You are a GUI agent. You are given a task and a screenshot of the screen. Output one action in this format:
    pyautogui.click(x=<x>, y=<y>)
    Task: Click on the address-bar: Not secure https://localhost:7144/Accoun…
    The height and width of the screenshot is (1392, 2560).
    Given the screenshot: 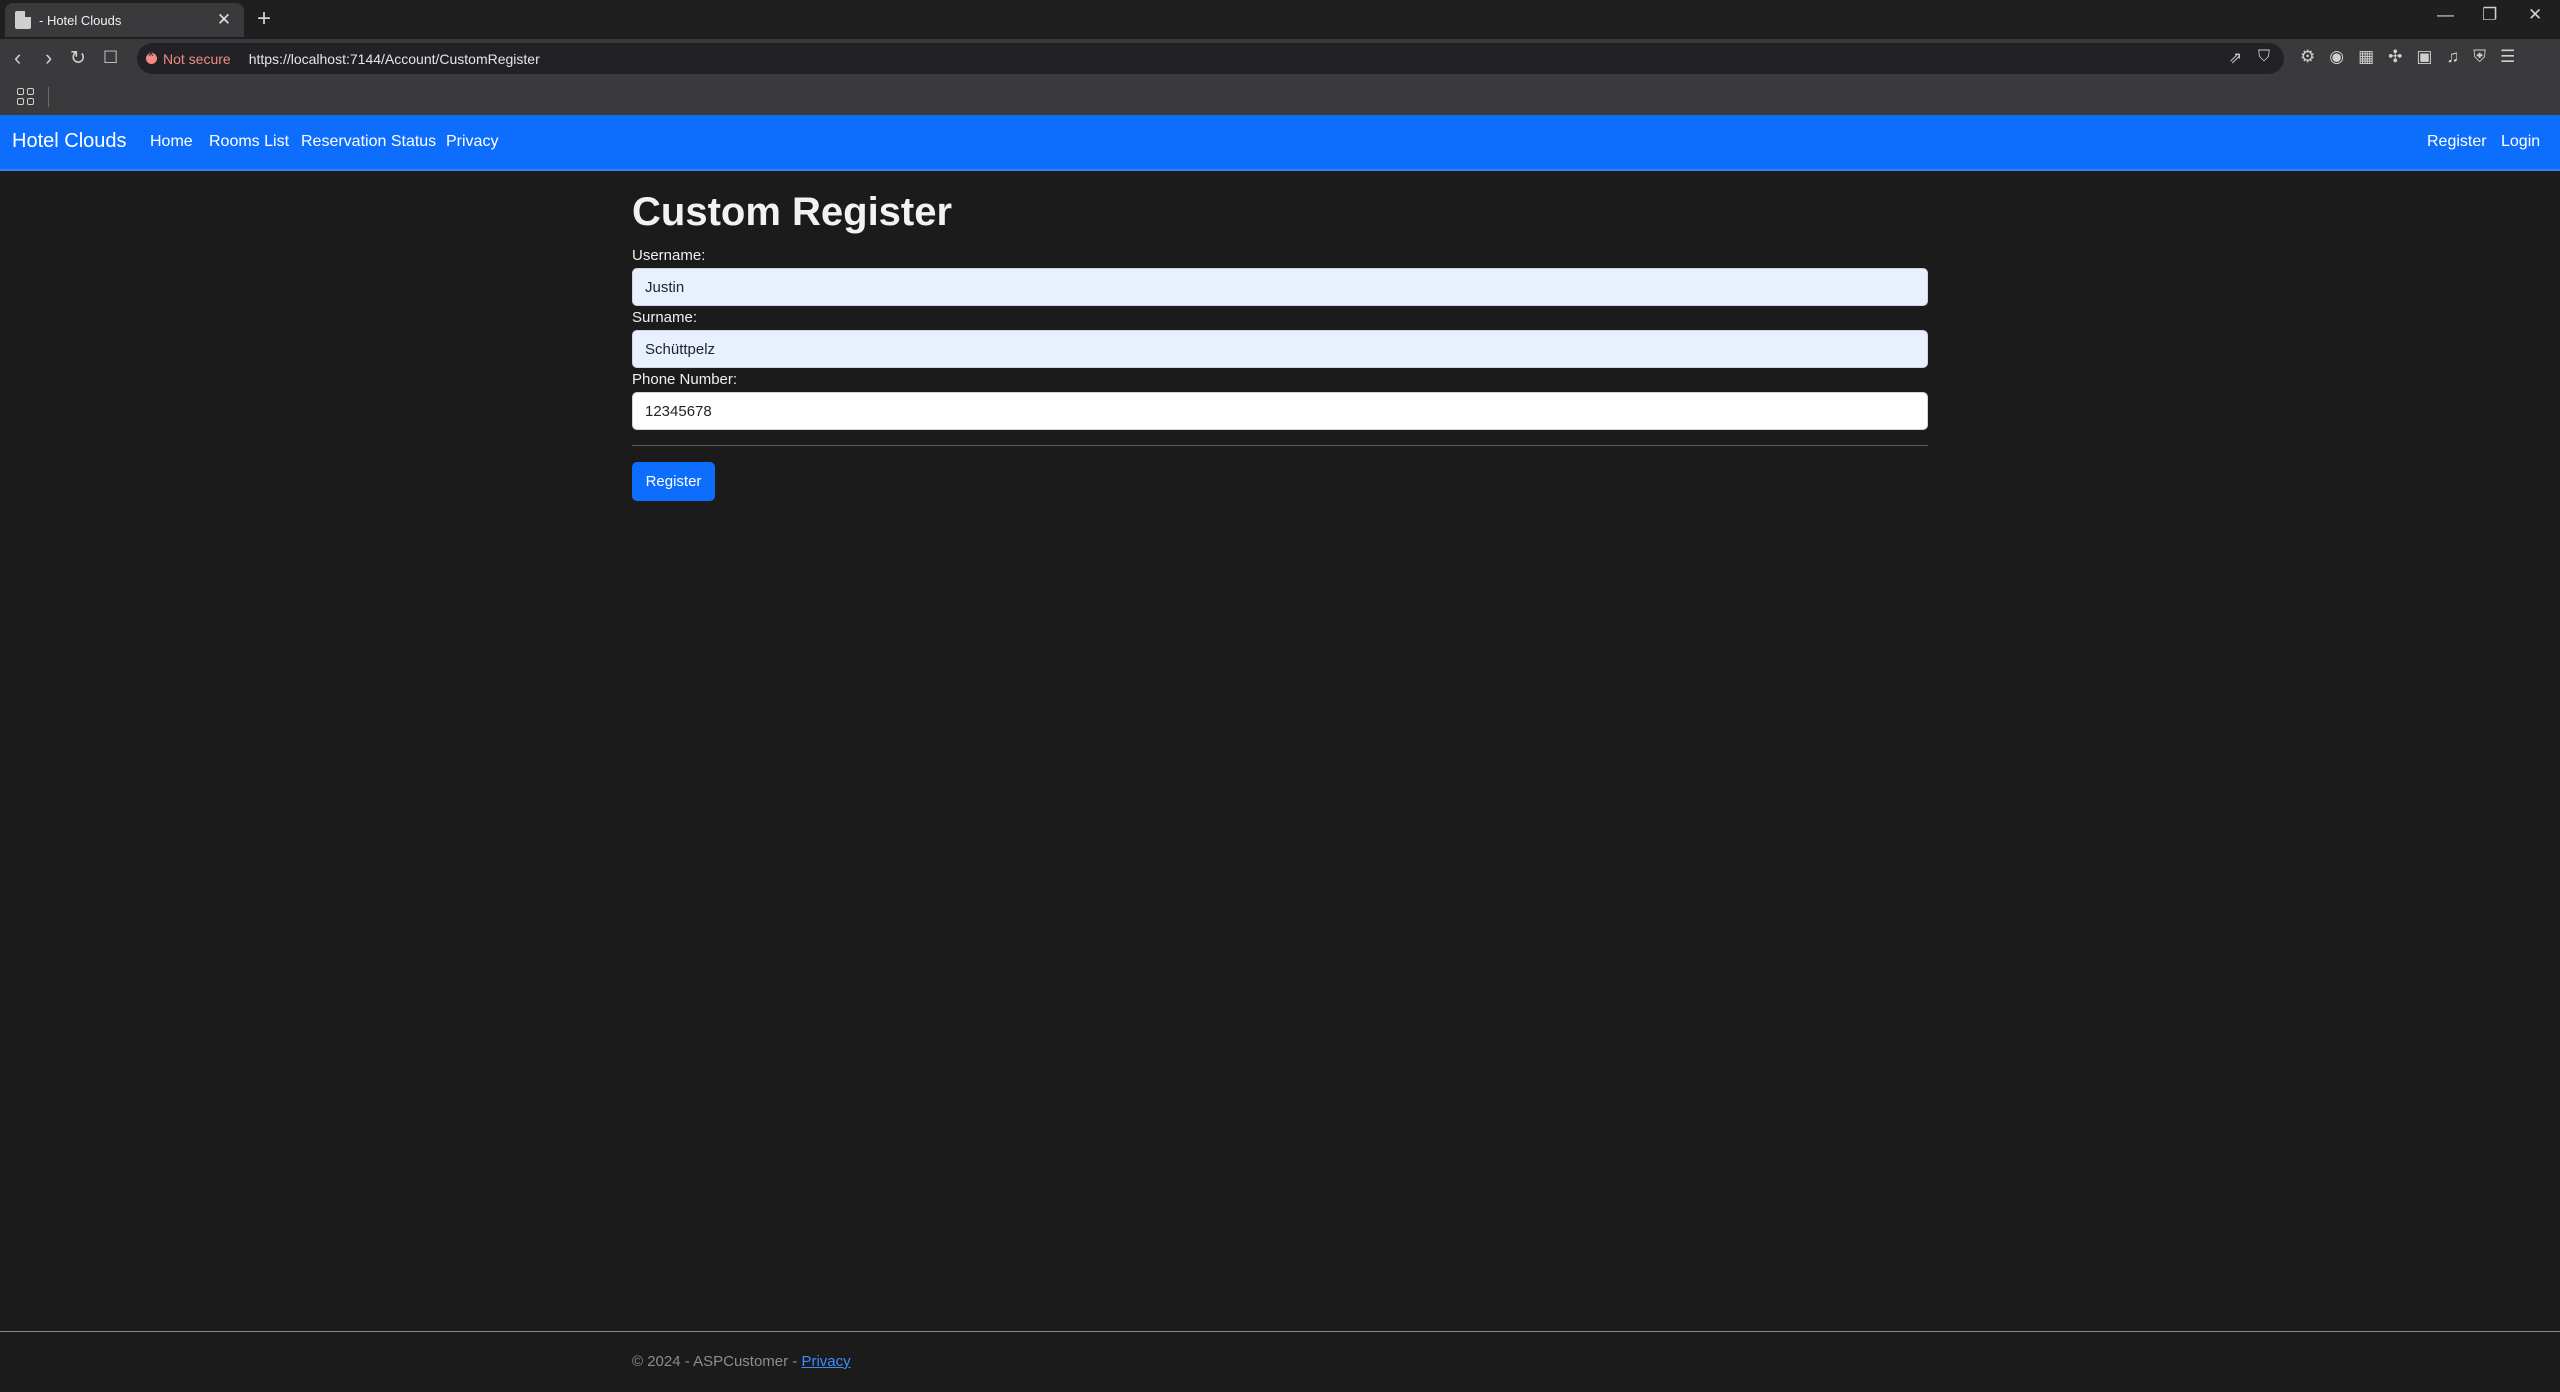 What is the action you would take?
    pyautogui.click(x=1210, y=58)
    